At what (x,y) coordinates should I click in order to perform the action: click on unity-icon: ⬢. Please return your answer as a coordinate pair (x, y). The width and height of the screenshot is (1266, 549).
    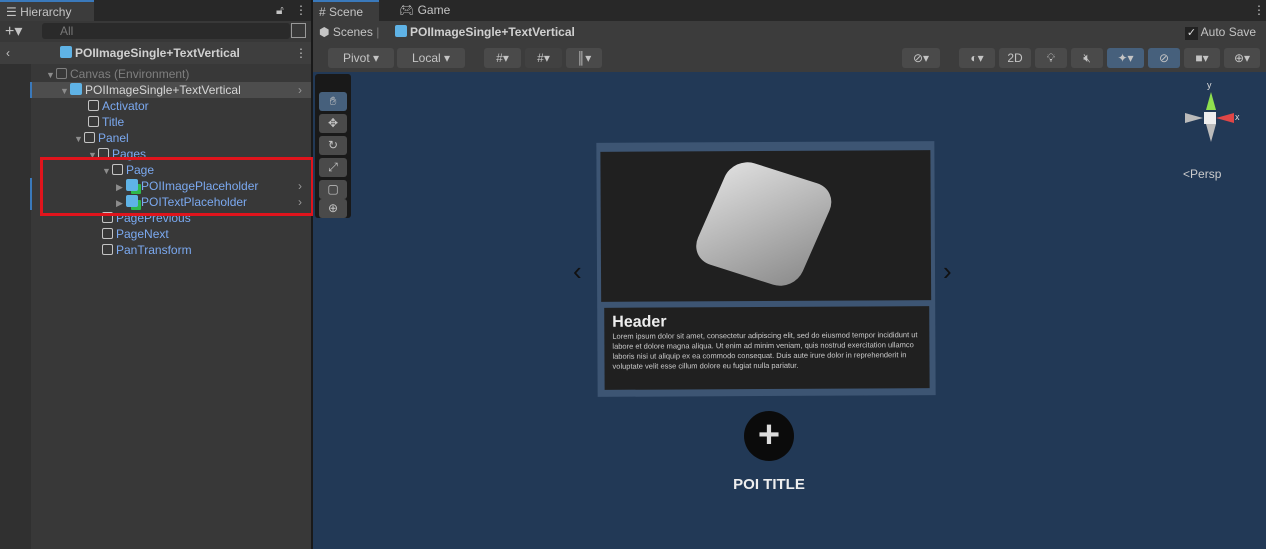
    Looking at the image, I should click on (326, 32).